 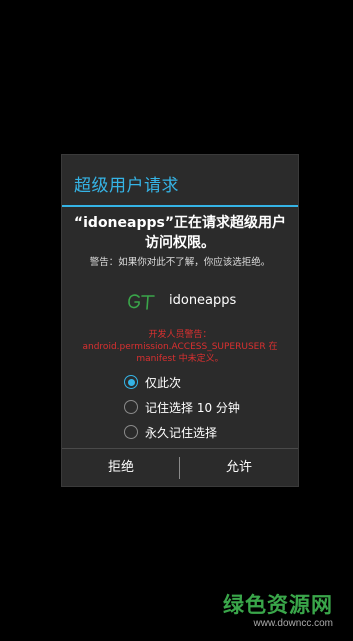 I want to click on button-bar: 拒绝 允许, so click(x=180, y=467).